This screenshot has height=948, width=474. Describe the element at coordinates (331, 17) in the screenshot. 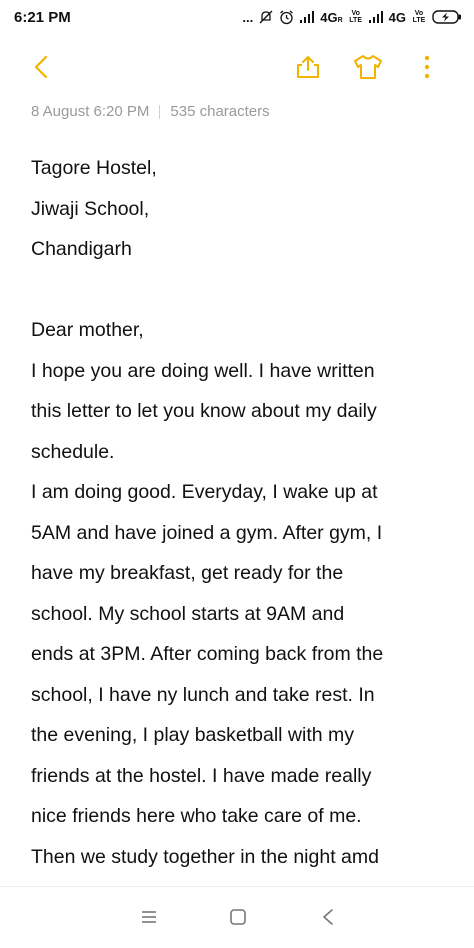

I see `network-type-1: 4GR` at that location.